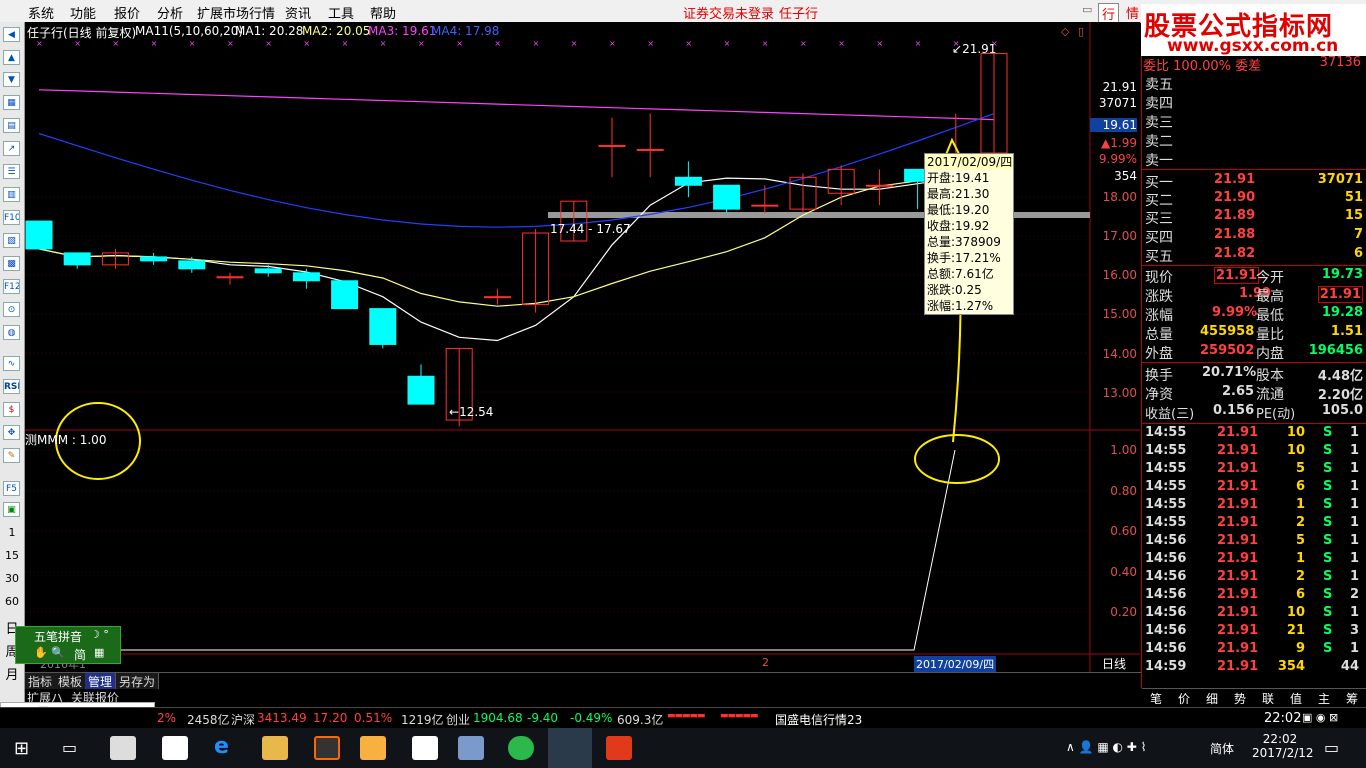 Image resolution: width=1366 pixels, height=768 pixels. Describe the element at coordinates (11, 409) in the screenshot. I see `dollar-icon: $` at that location.